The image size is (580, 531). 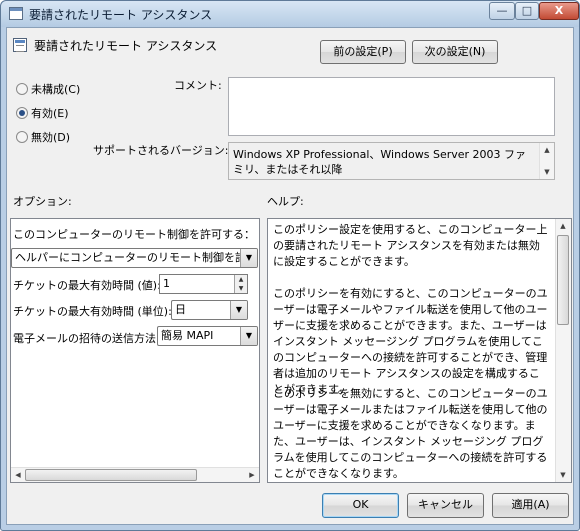 What do you see at coordinates (285, 201) in the screenshot?
I see `help-heading: ヘルプ:` at bounding box center [285, 201].